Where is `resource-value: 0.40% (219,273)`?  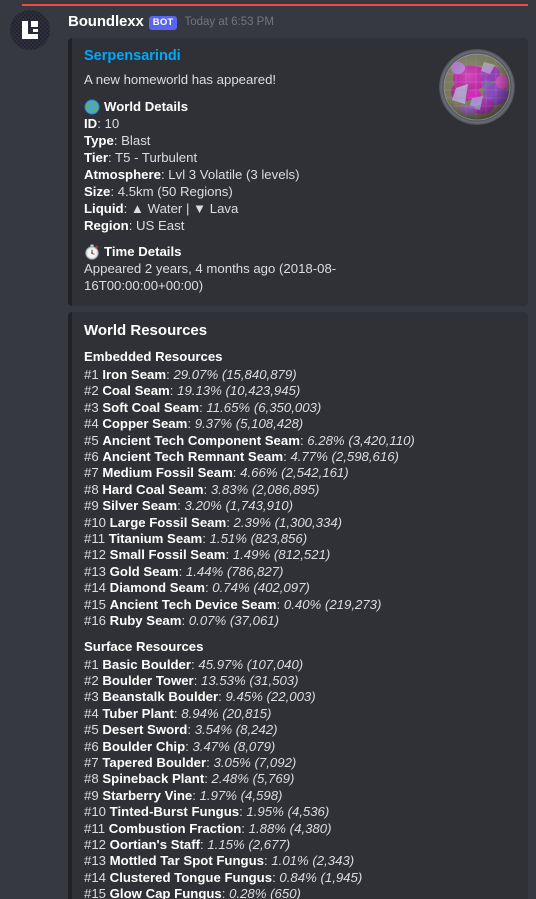 resource-value: 0.40% (219,273) is located at coordinates (332, 604).